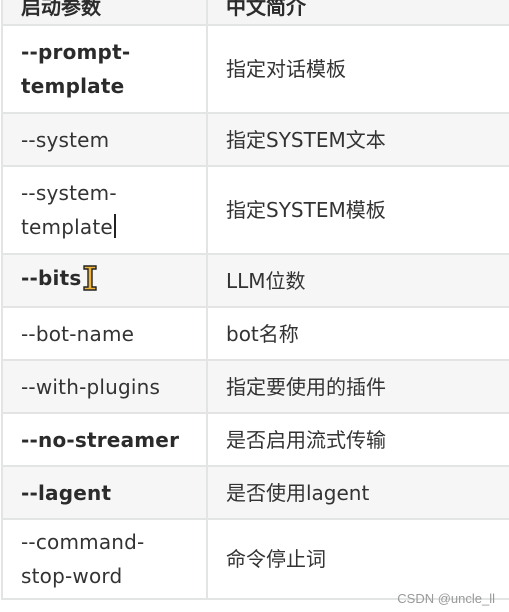  Describe the element at coordinates (104, 69) in the screenshot. I see `param-cell: --prompt- template` at that location.